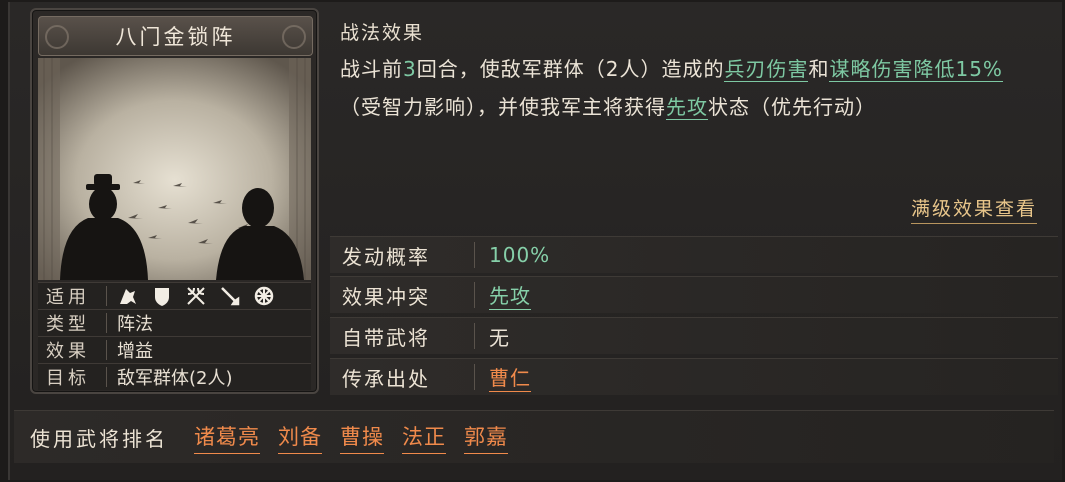  What do you see at coordinates (300, 437) in the screenshot?
I see `general-link: 刘备` at bounding box center [300, 437].